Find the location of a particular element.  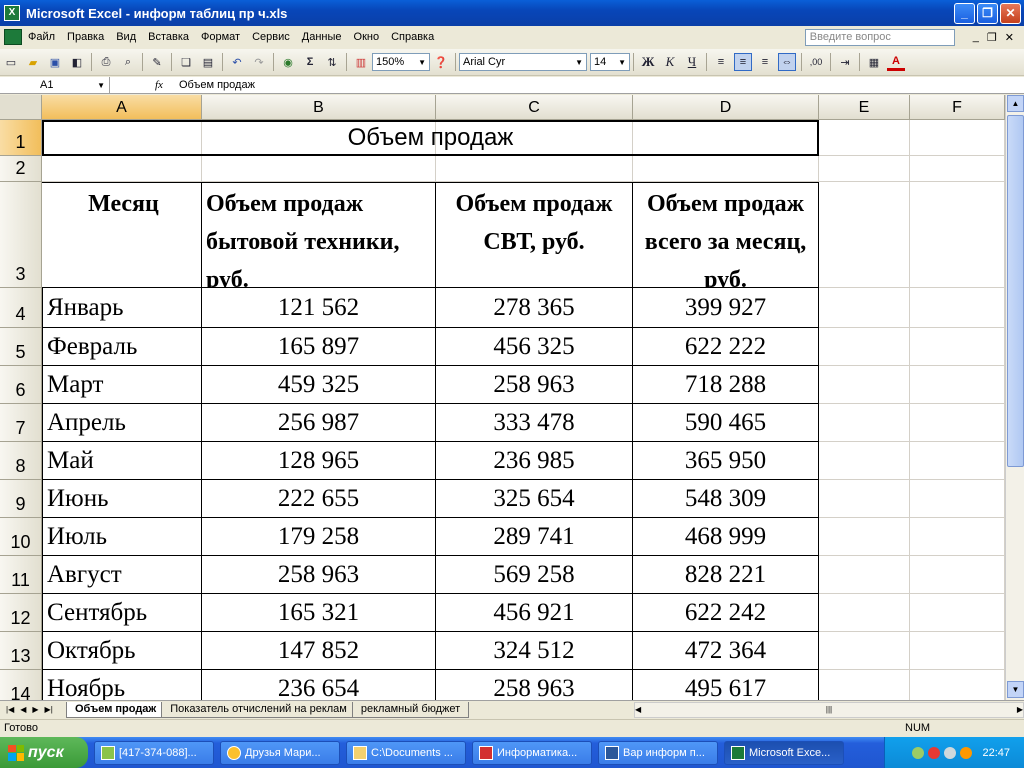

row-header-9: 9 is located at coordinates (21, 499).